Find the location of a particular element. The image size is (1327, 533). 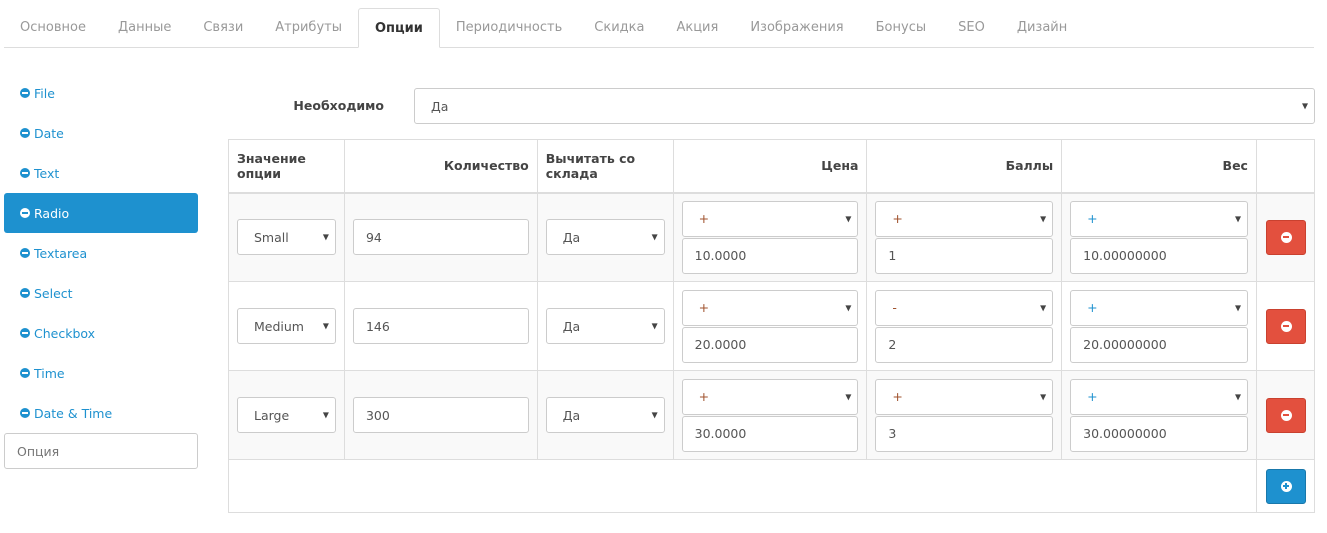

option-value-select: Medium is located at coordinates (286, 326).